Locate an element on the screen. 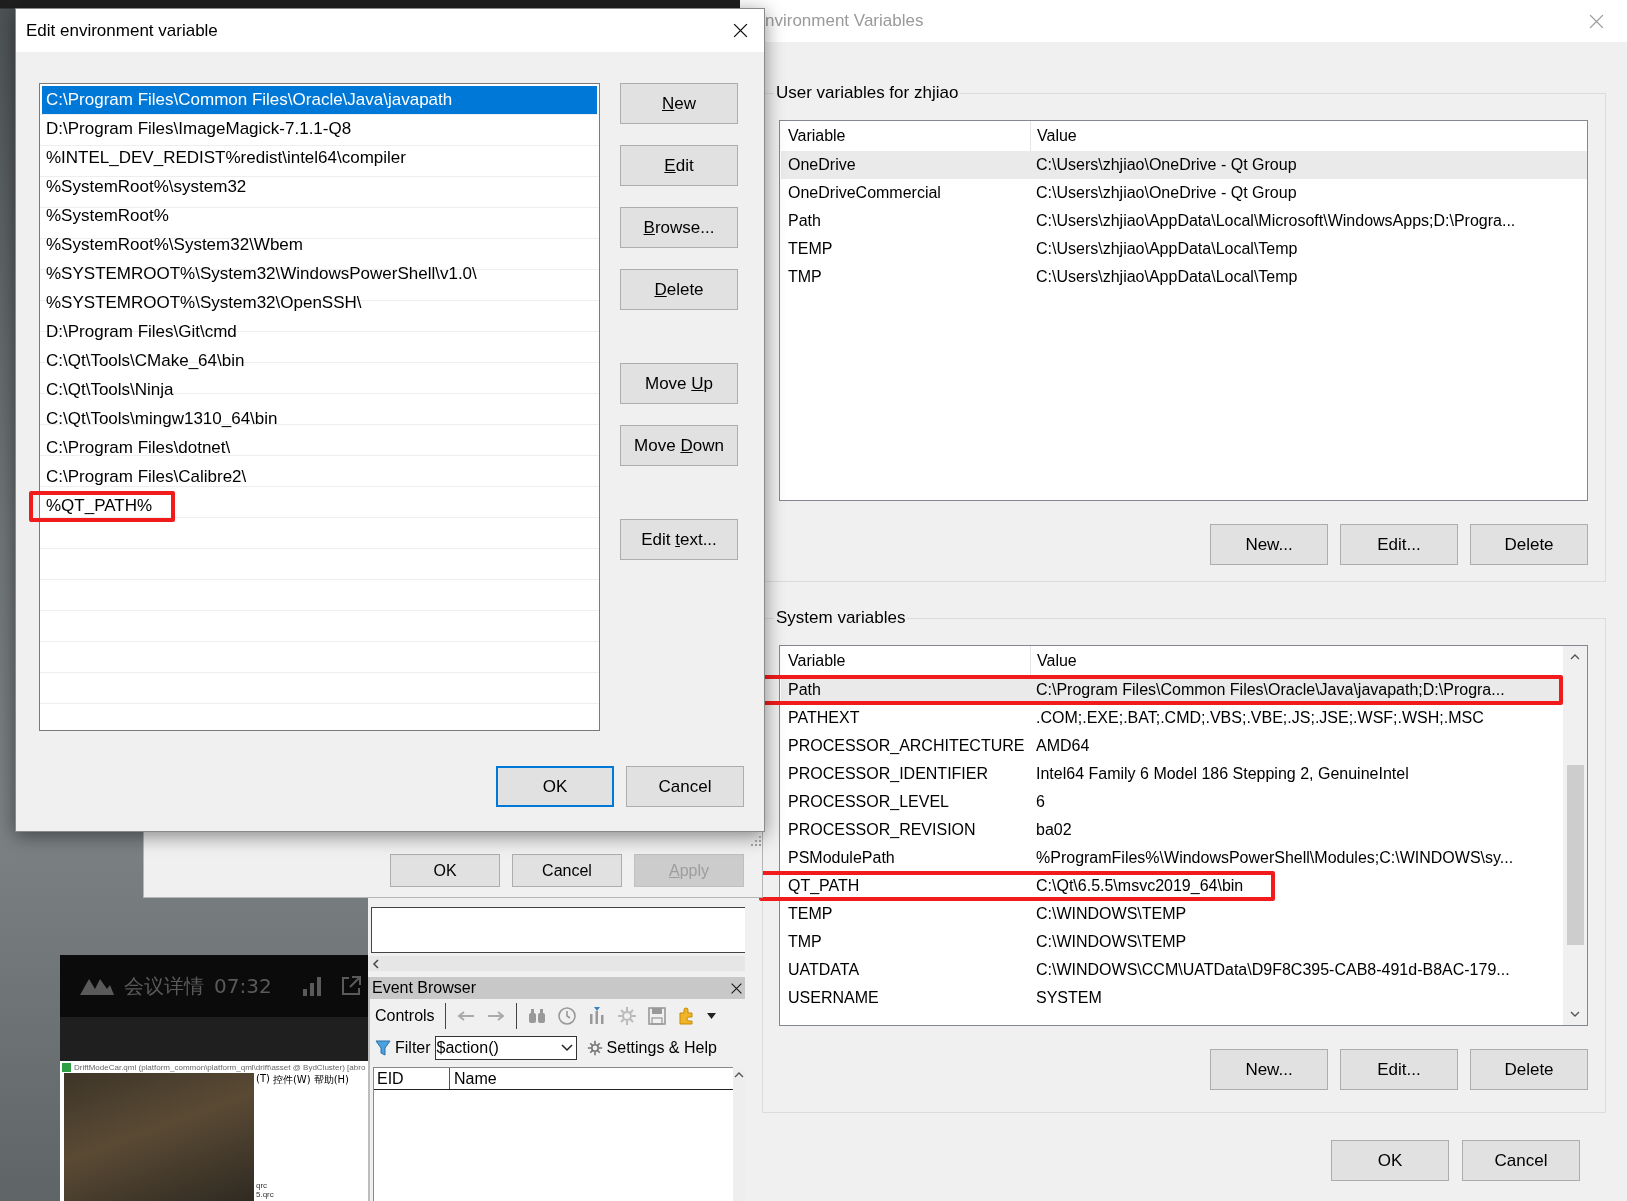 The height and width of the screenshot is (1201, 1627). table-row: TMP C:\WINDOWS\TEMP is located at coordinates (1172, 942).